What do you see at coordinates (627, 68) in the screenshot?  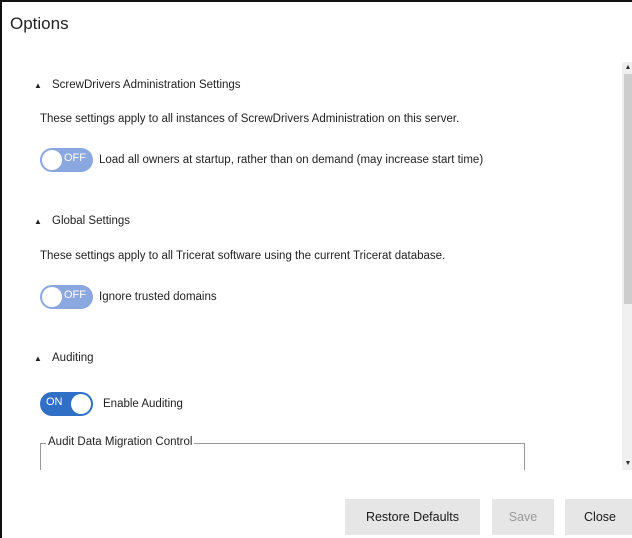 I see `scroll-up-arrow-icon: ▲` at bounding box center [627, 68].